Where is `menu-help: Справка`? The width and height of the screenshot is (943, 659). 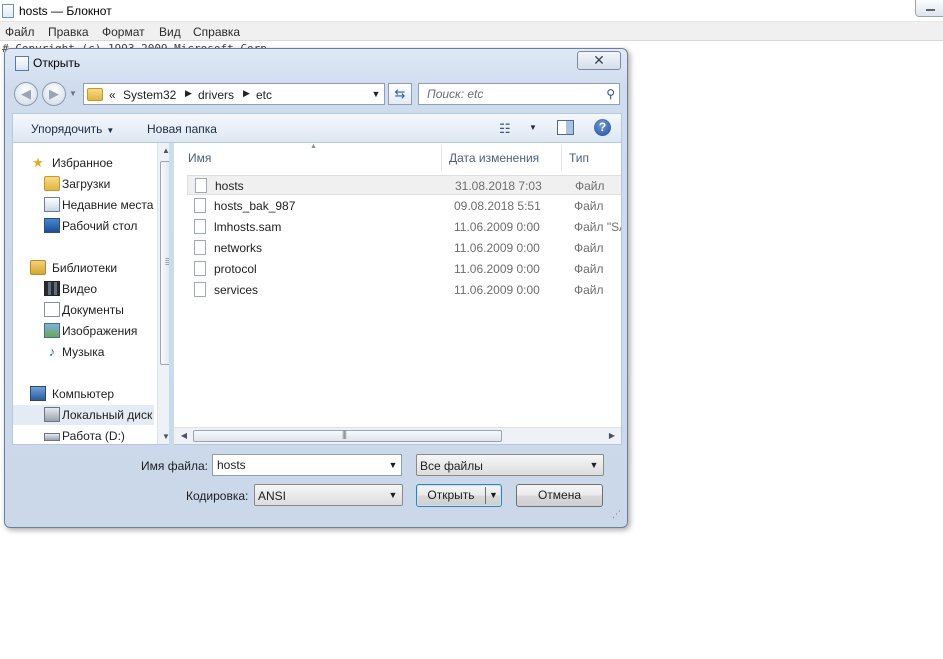
menu-help: Справка is located at coordinates (216, 32).